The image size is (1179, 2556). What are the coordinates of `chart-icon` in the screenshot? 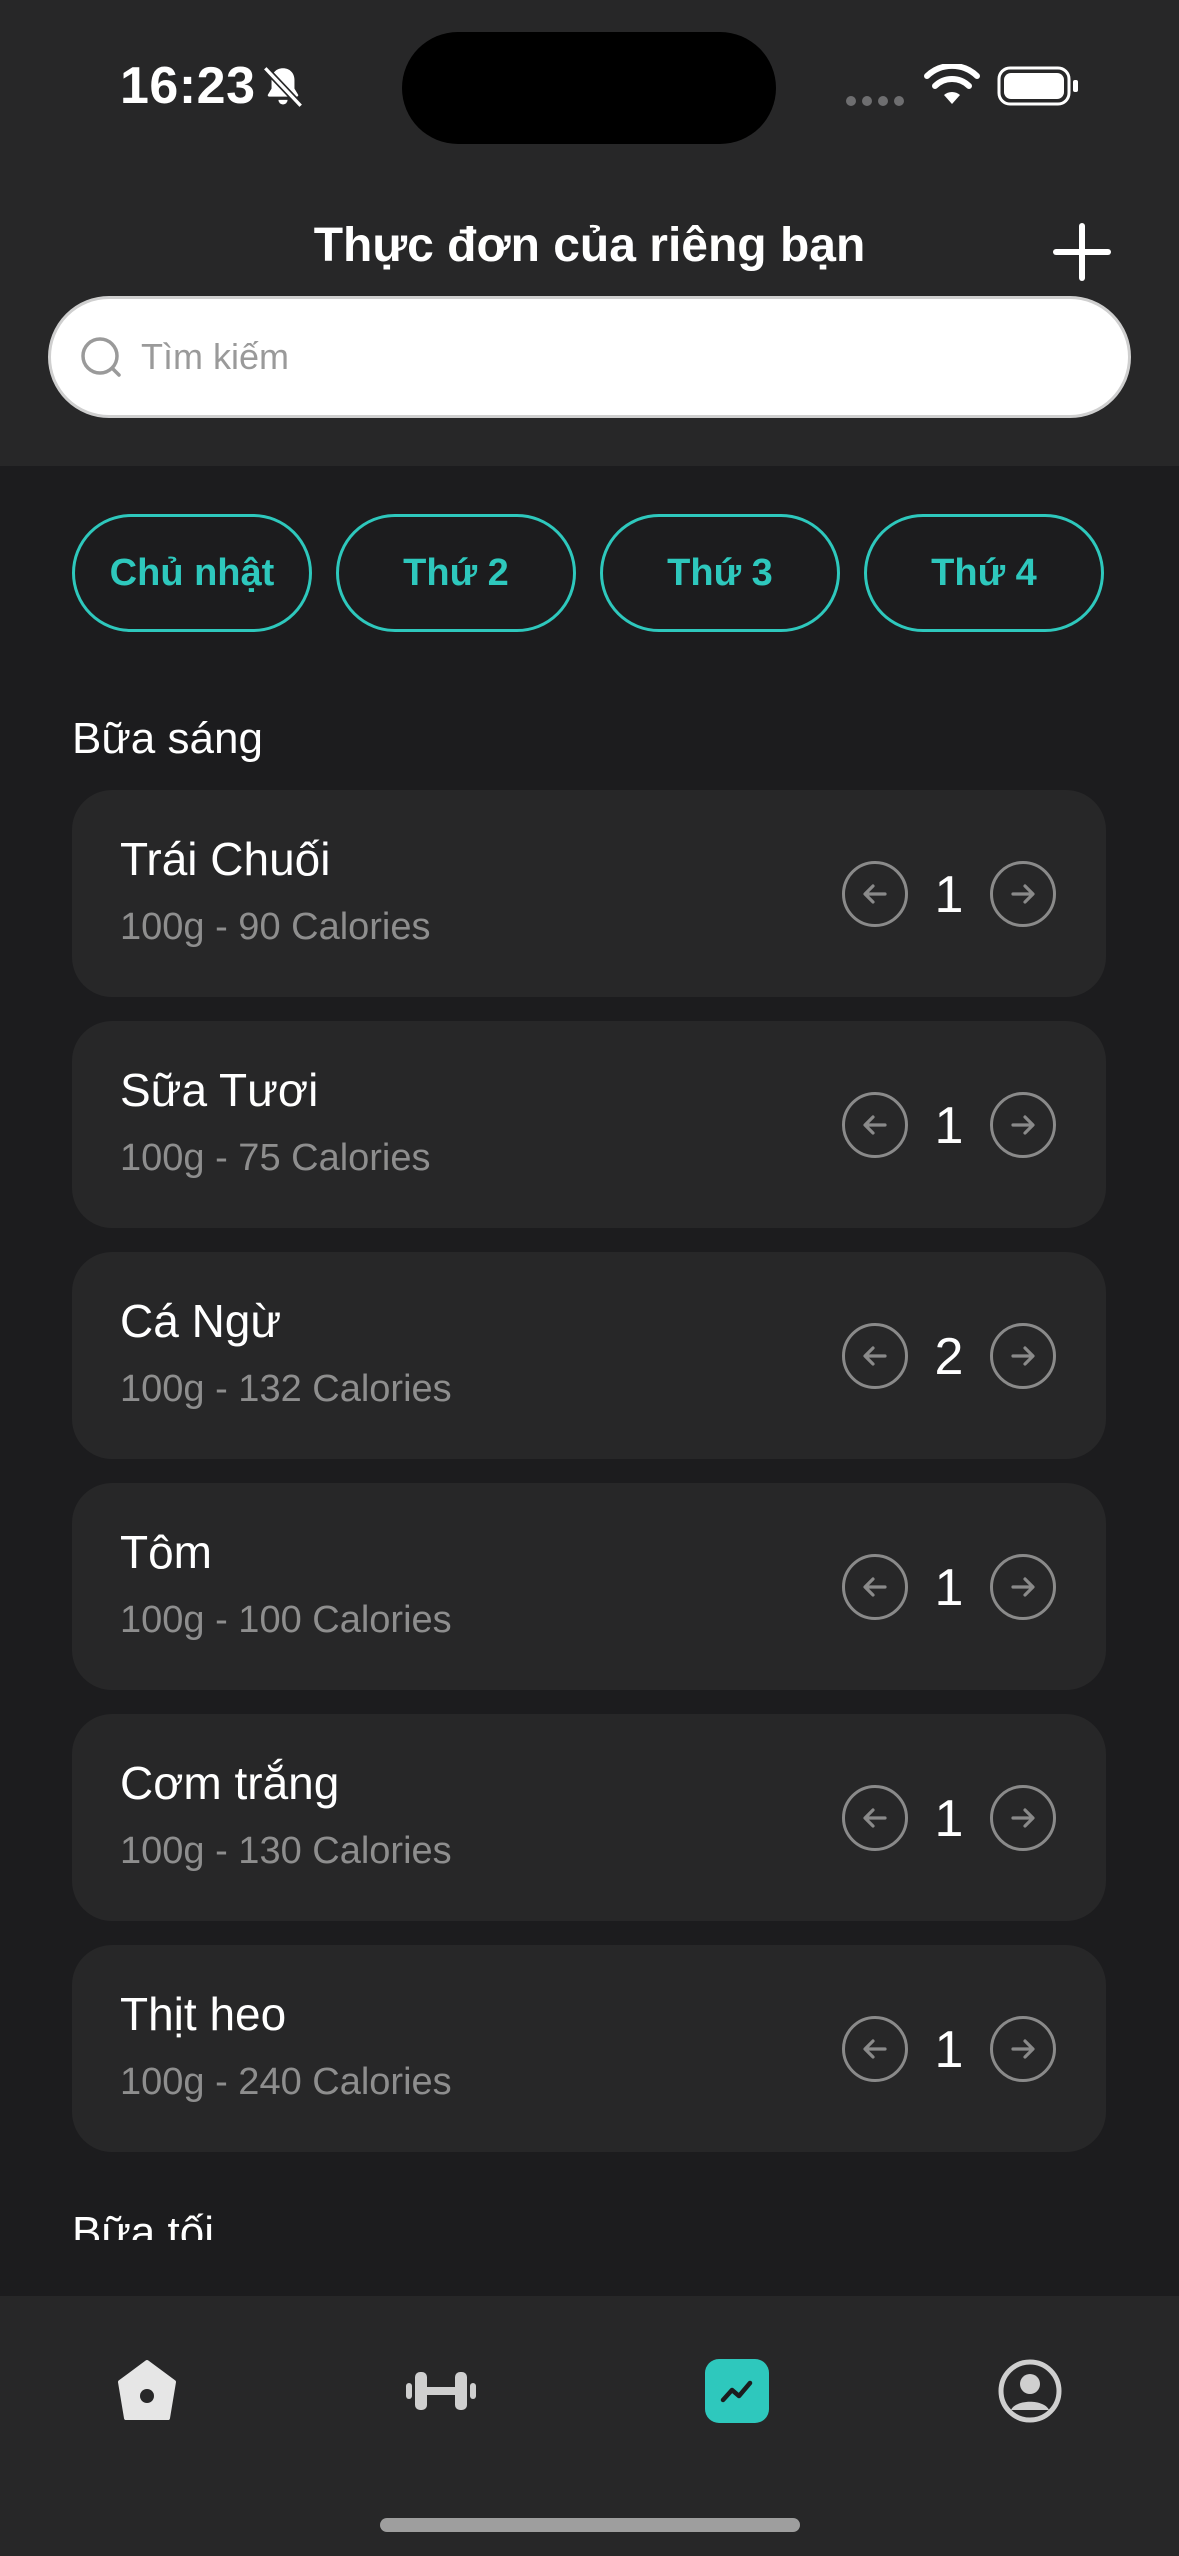 It's located at (736, 2391).